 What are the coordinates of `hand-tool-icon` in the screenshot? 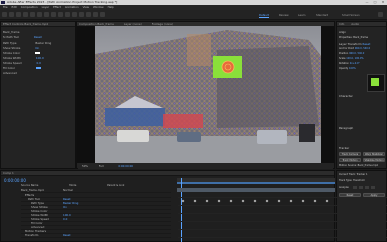 It's located at (18, 14).